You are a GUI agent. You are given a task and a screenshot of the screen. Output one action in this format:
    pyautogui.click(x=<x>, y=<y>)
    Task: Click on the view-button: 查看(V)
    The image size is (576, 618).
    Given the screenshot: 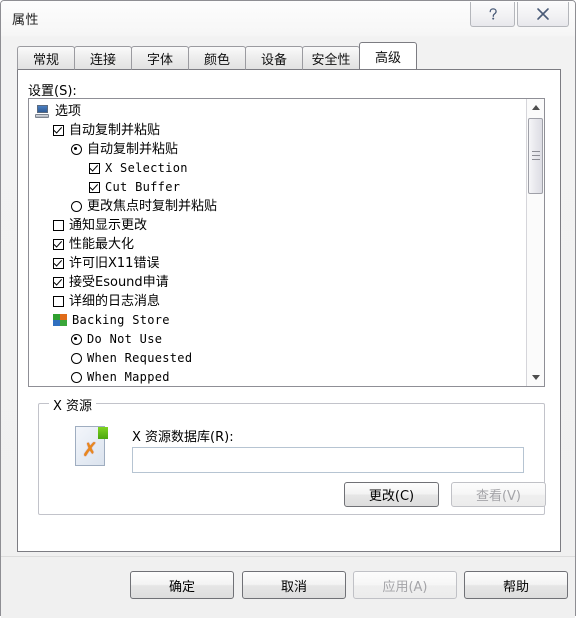 What is the action you would take?
    pyautogui.click(x=498, y=494)
    